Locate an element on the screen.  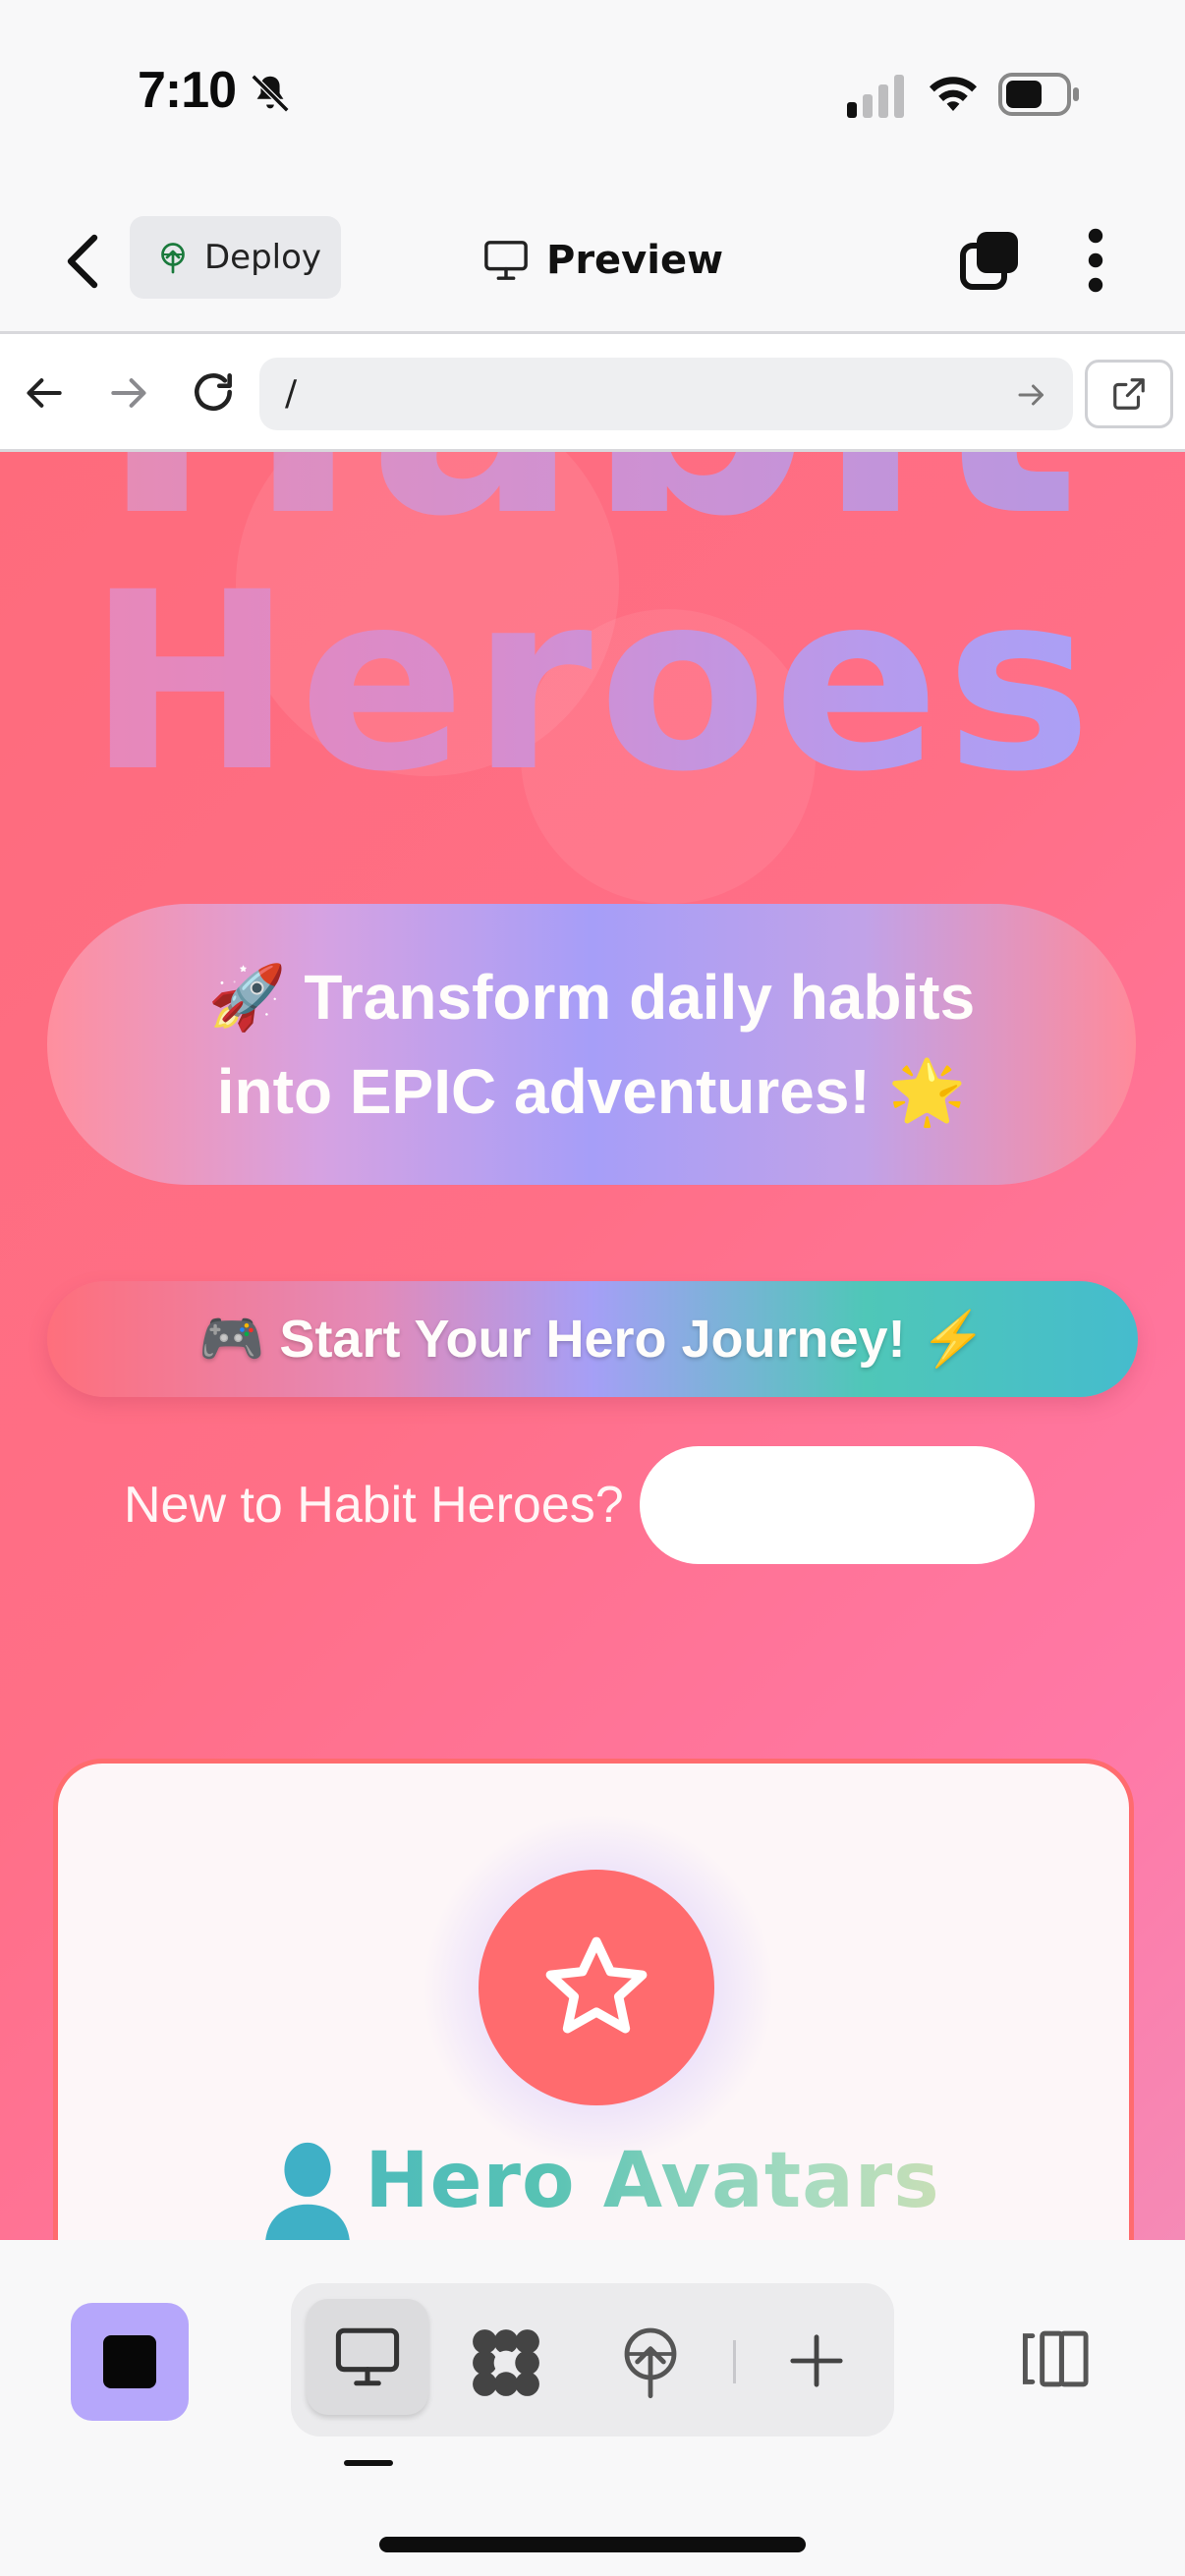
page-title: Preview is located at coordinates (635, 260).